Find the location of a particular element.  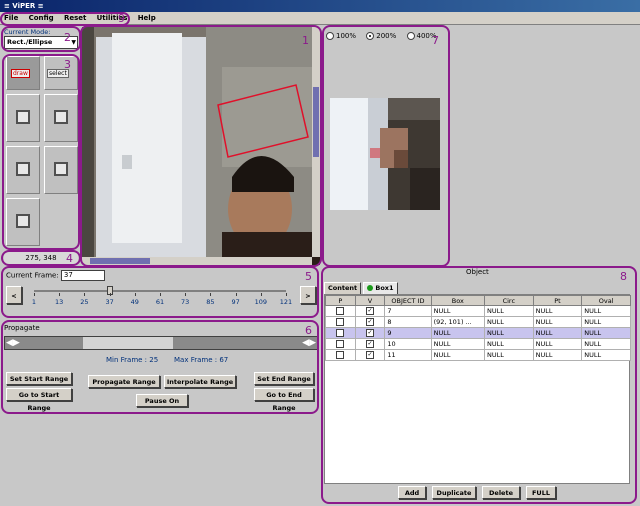

annotation-4: 4 is located at coordinates (69, 258).